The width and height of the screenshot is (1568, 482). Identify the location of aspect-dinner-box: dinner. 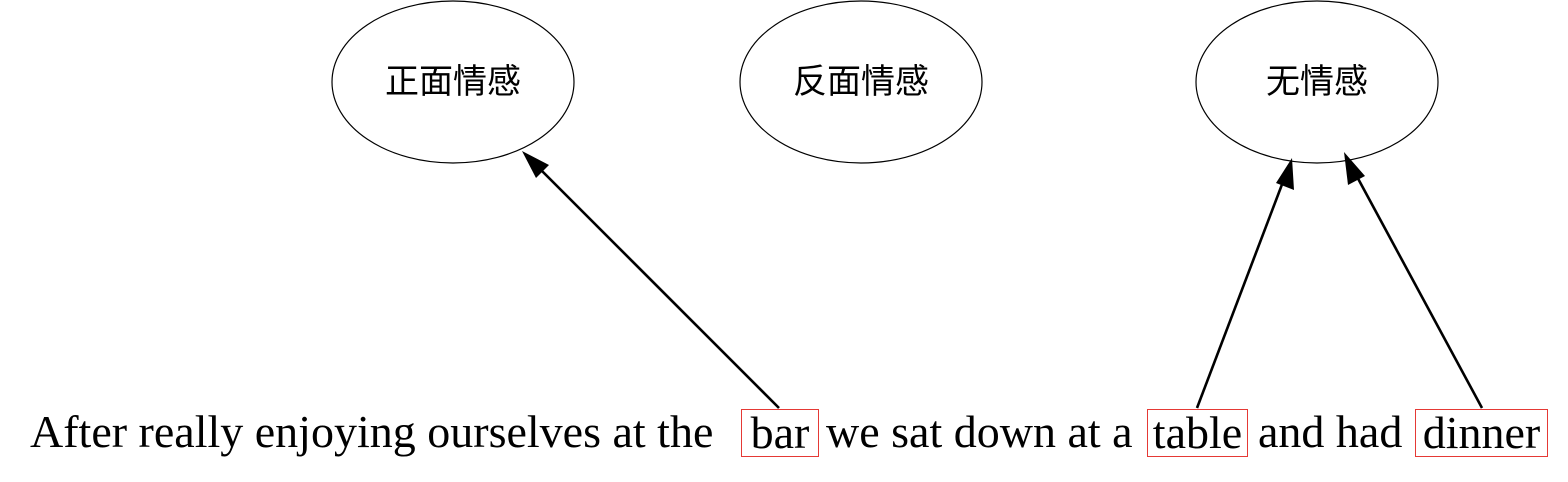
(1481, 433).